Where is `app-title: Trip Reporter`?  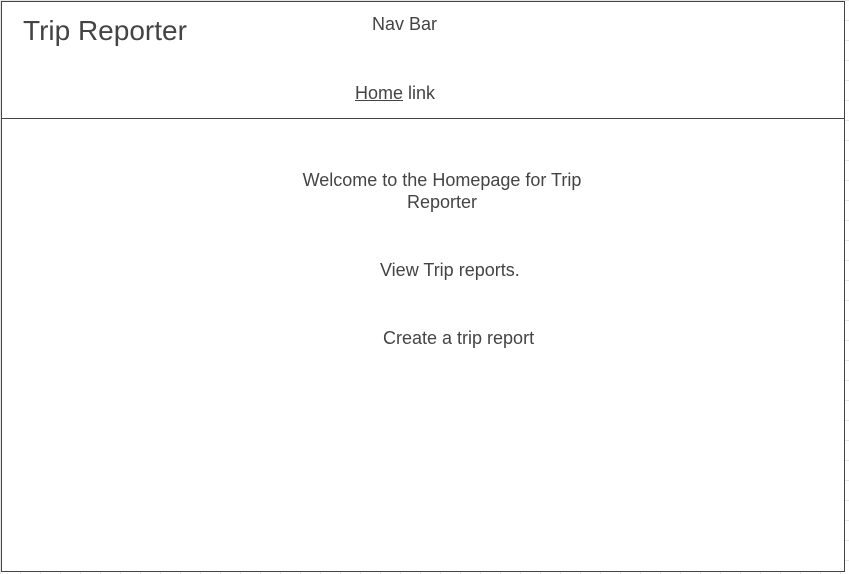 app-title: Trip Reporter is located at coordinates (105, 30).